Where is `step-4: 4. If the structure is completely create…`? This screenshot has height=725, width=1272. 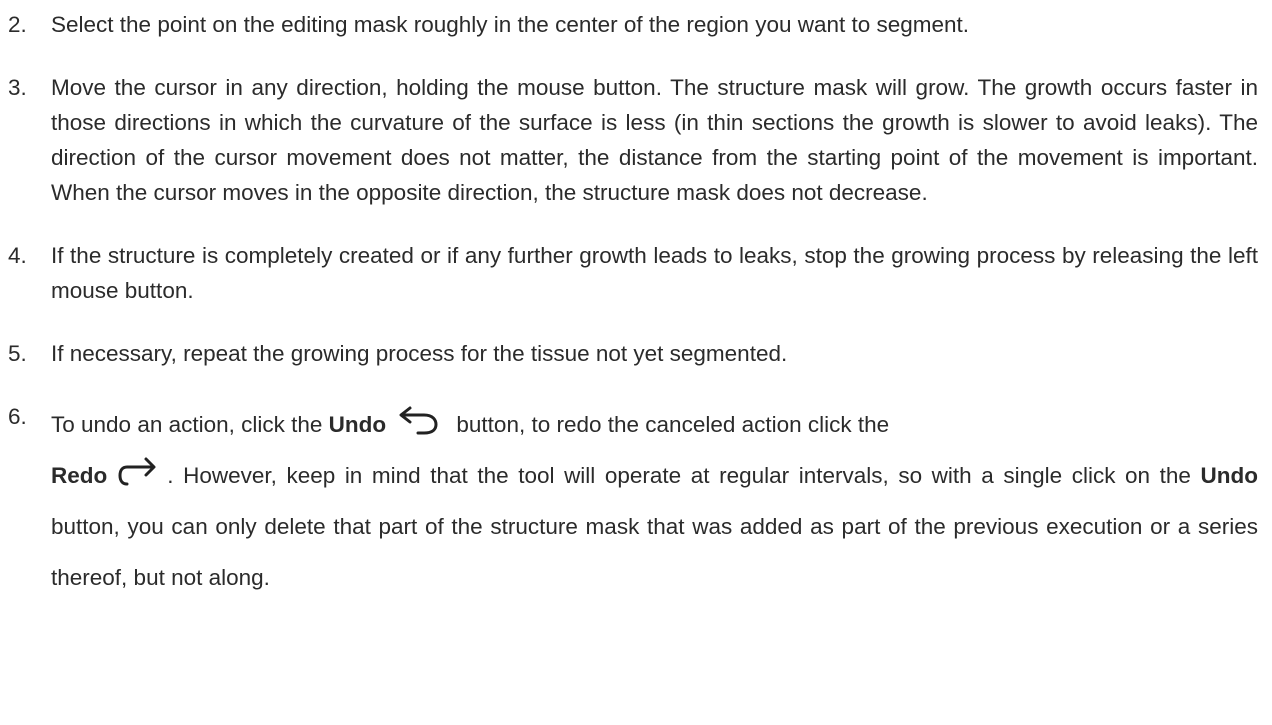
step-4: 4. If the structure is completely create… is located at coordinates (633, 273).